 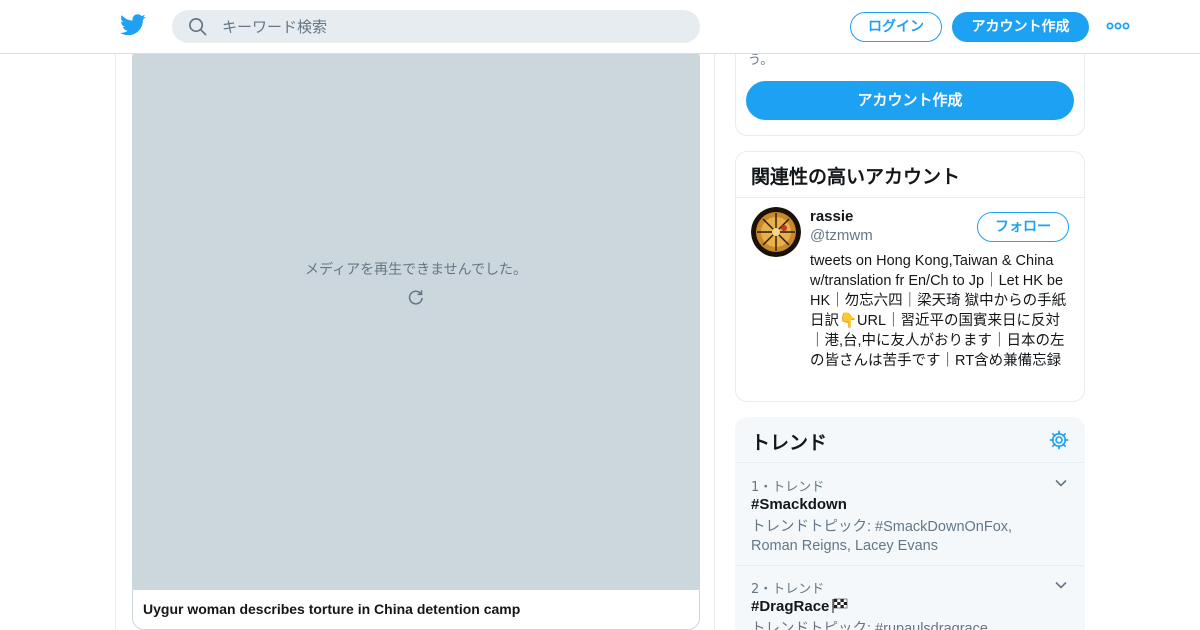 I want to click on login-button: ログイン, so click(x=896, y=27).